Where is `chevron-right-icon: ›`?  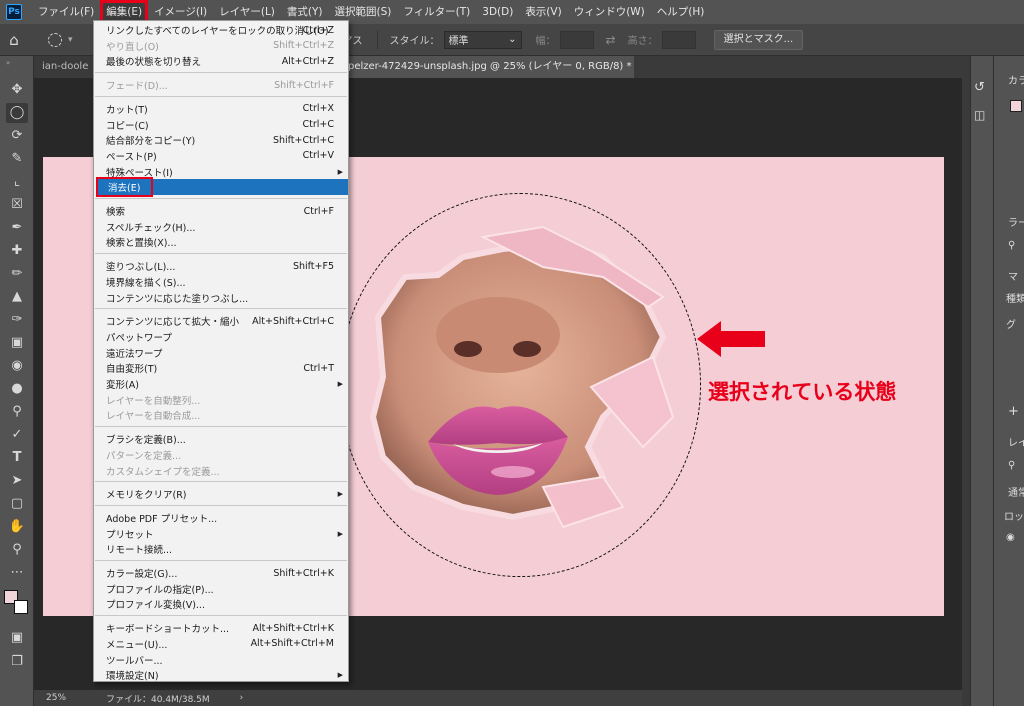 chevron-right-icon: › is located at coordinates (242, 698).